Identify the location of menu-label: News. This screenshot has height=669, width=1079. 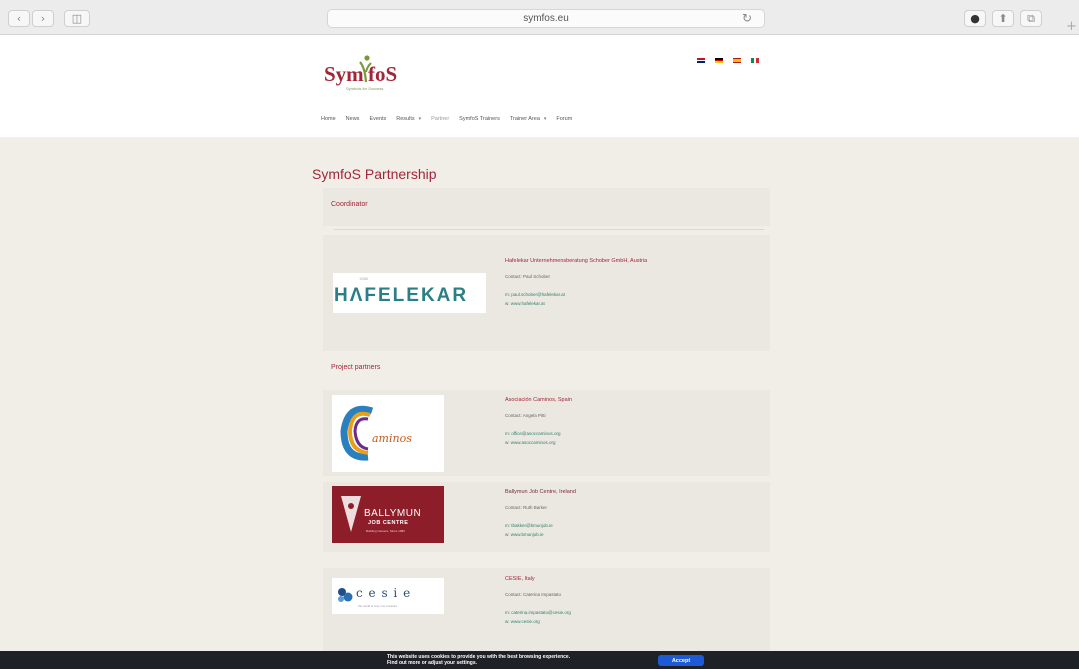
(352, 119).